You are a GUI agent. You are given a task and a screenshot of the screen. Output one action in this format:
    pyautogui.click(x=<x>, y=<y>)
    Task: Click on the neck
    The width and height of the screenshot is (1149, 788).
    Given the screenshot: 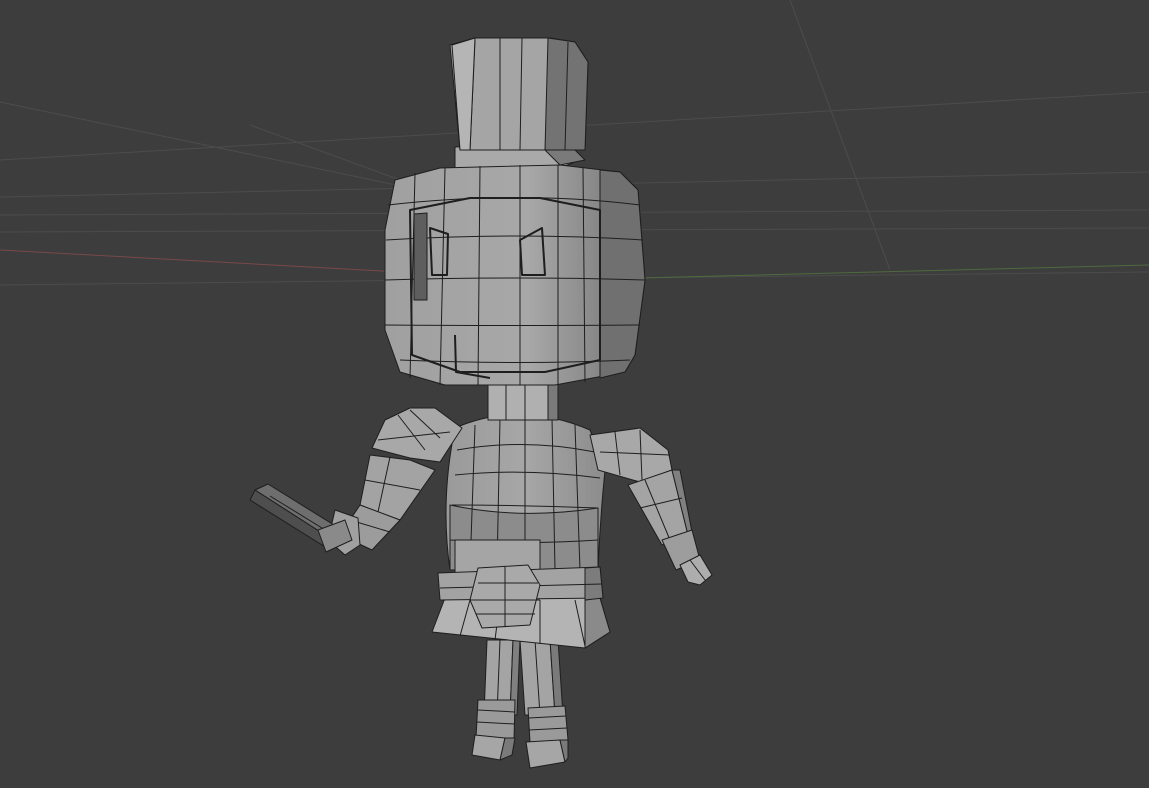 What is the action you would take?
    pyautogui.click(x=523, y=400)
    